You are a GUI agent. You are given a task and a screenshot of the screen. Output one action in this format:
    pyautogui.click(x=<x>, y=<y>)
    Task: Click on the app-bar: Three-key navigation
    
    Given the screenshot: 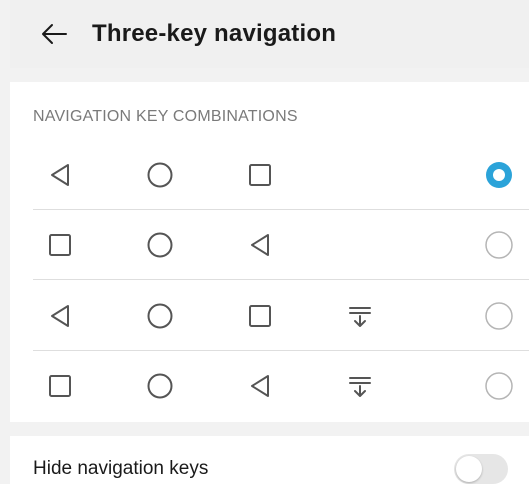 What is the action you would take?
    pyautogui.click(x=269, y=34)
    